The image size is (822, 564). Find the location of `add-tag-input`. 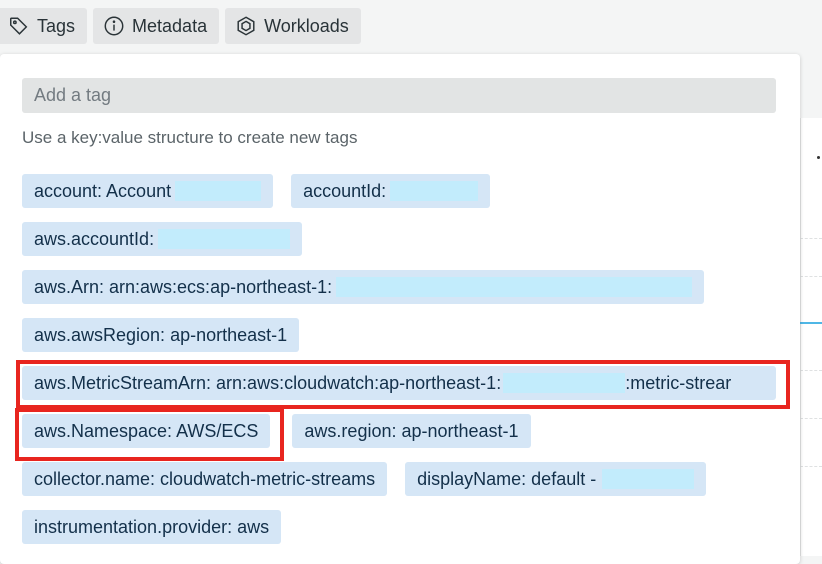

add-tag-input is located at coordinates (399, 95).